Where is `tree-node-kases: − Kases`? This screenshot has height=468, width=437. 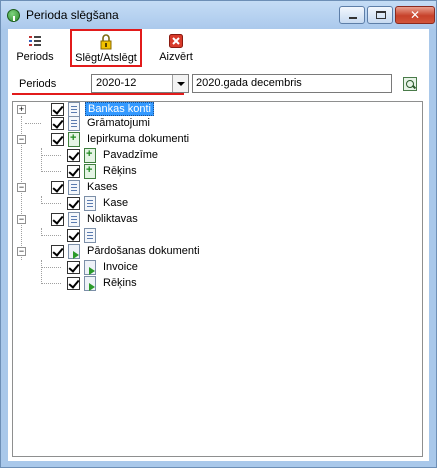 tree-node-kases: − Kases is located at coordinates (117, 188).